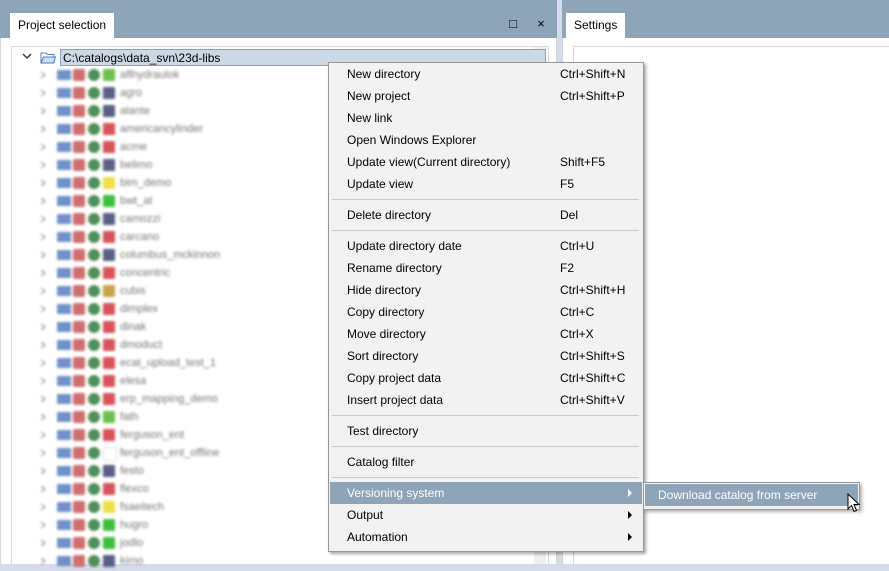 The height and width of the screenshot is (571, 889). Describe the element at coordinates (486, 74) in the screenshot. I see `menu-item-new-directory: New directory Ctrl+Shift+N` at that location.